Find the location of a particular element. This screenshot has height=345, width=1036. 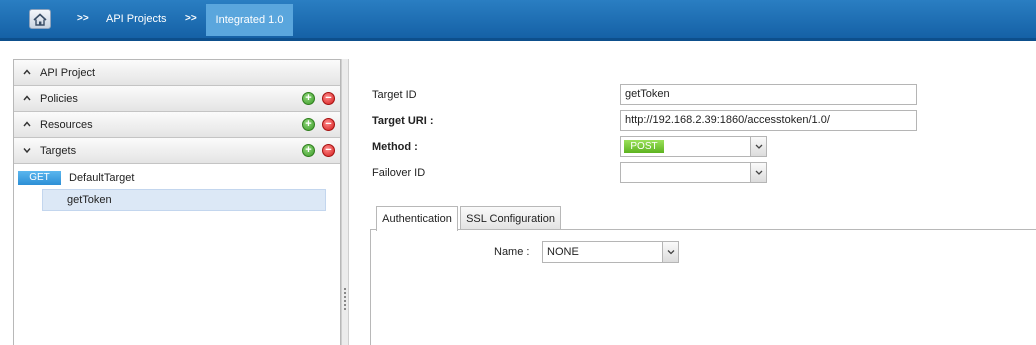

auth-name-label: Name : is located at coordinates (512, 252).